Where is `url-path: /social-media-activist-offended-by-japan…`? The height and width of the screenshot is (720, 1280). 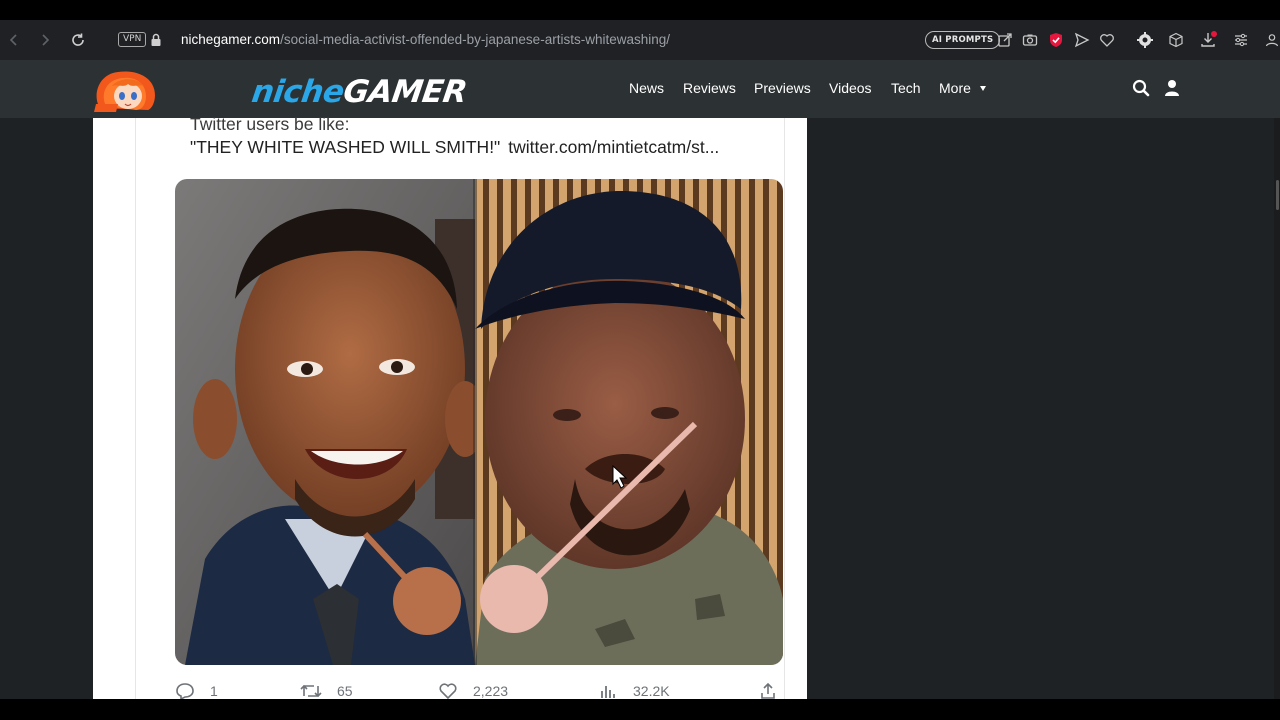 url-path: /social-media-activist-offended-by-japan… is located at coordinates (475, 39).